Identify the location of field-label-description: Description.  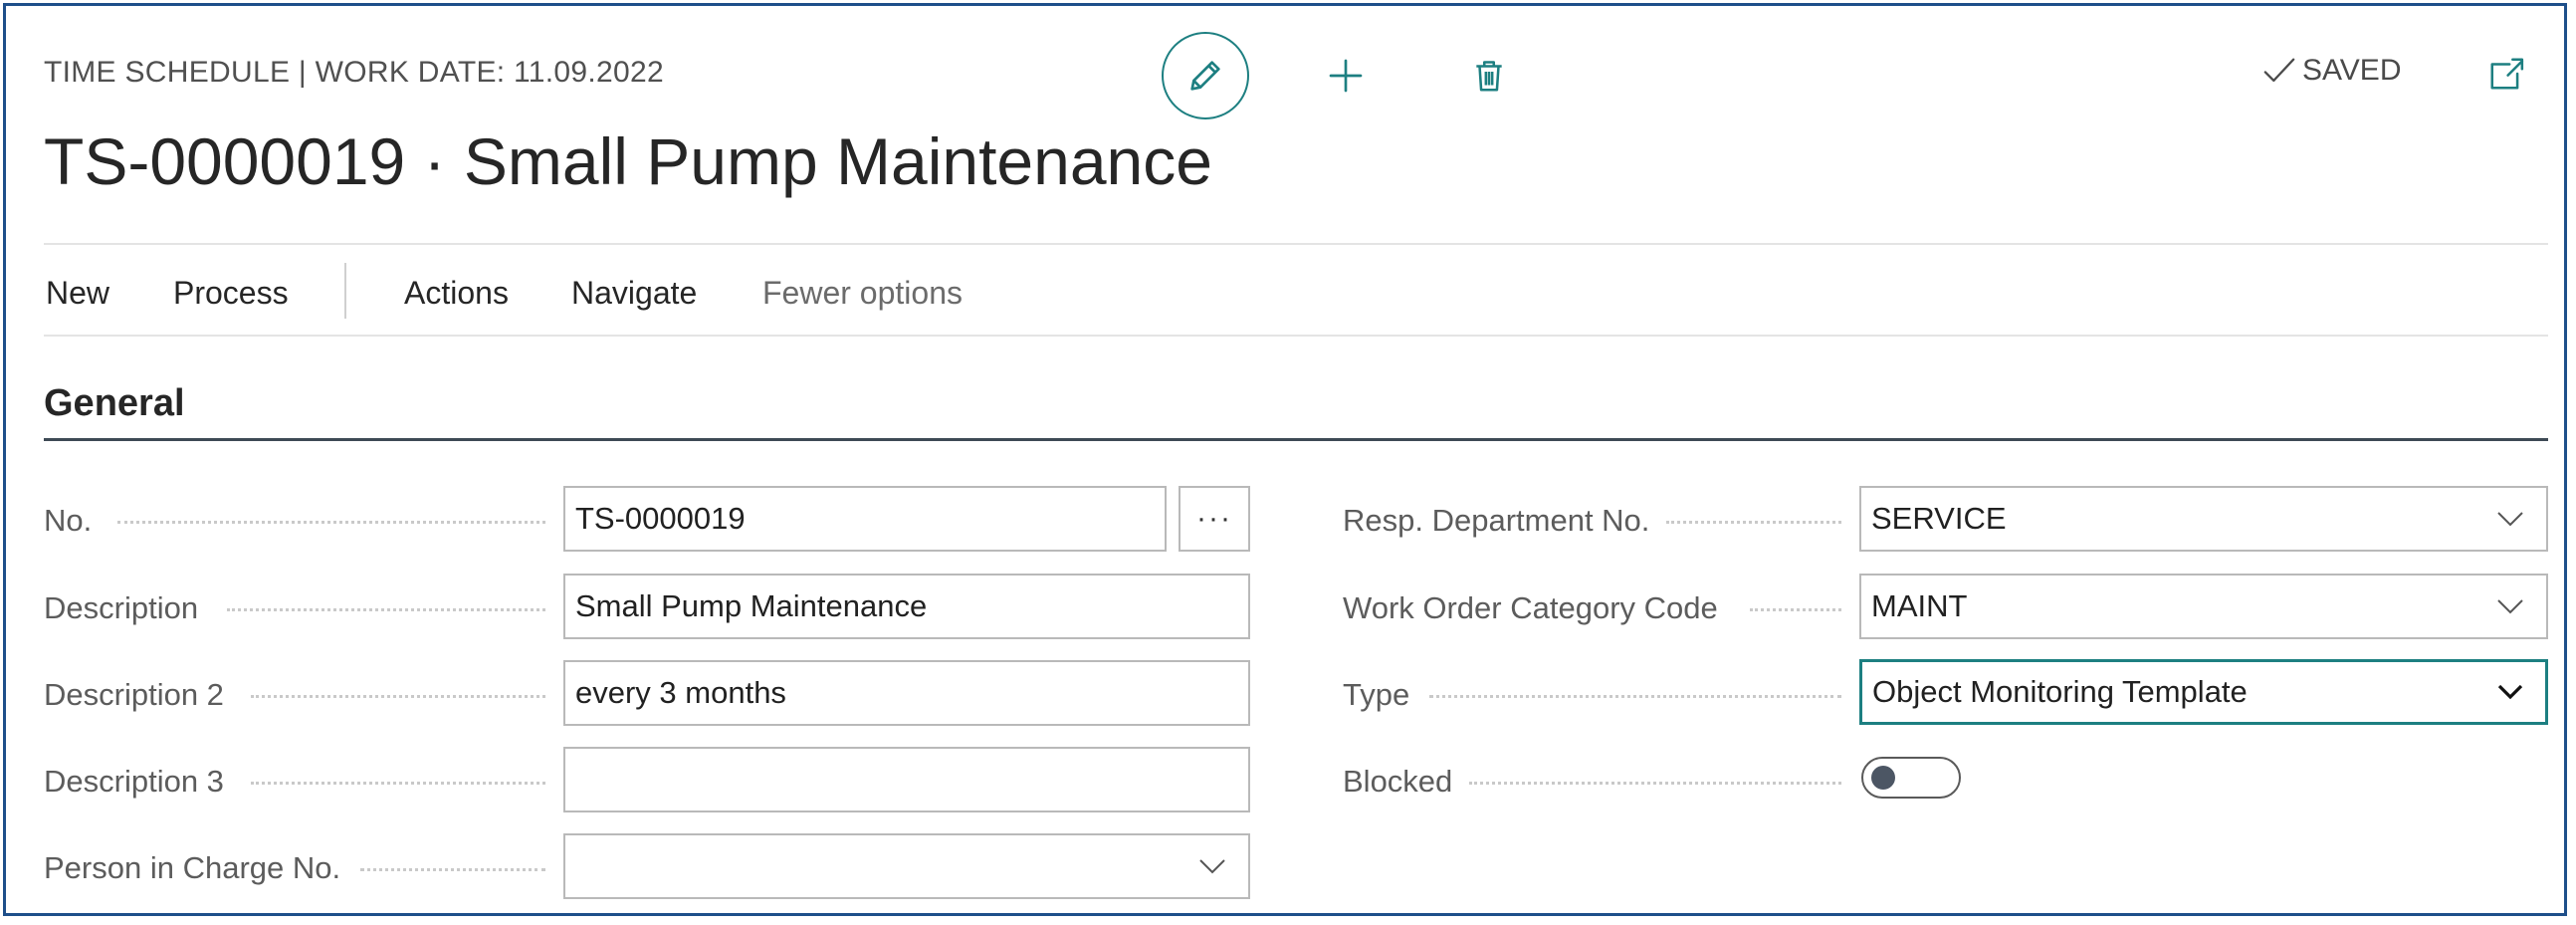
(121, 607).